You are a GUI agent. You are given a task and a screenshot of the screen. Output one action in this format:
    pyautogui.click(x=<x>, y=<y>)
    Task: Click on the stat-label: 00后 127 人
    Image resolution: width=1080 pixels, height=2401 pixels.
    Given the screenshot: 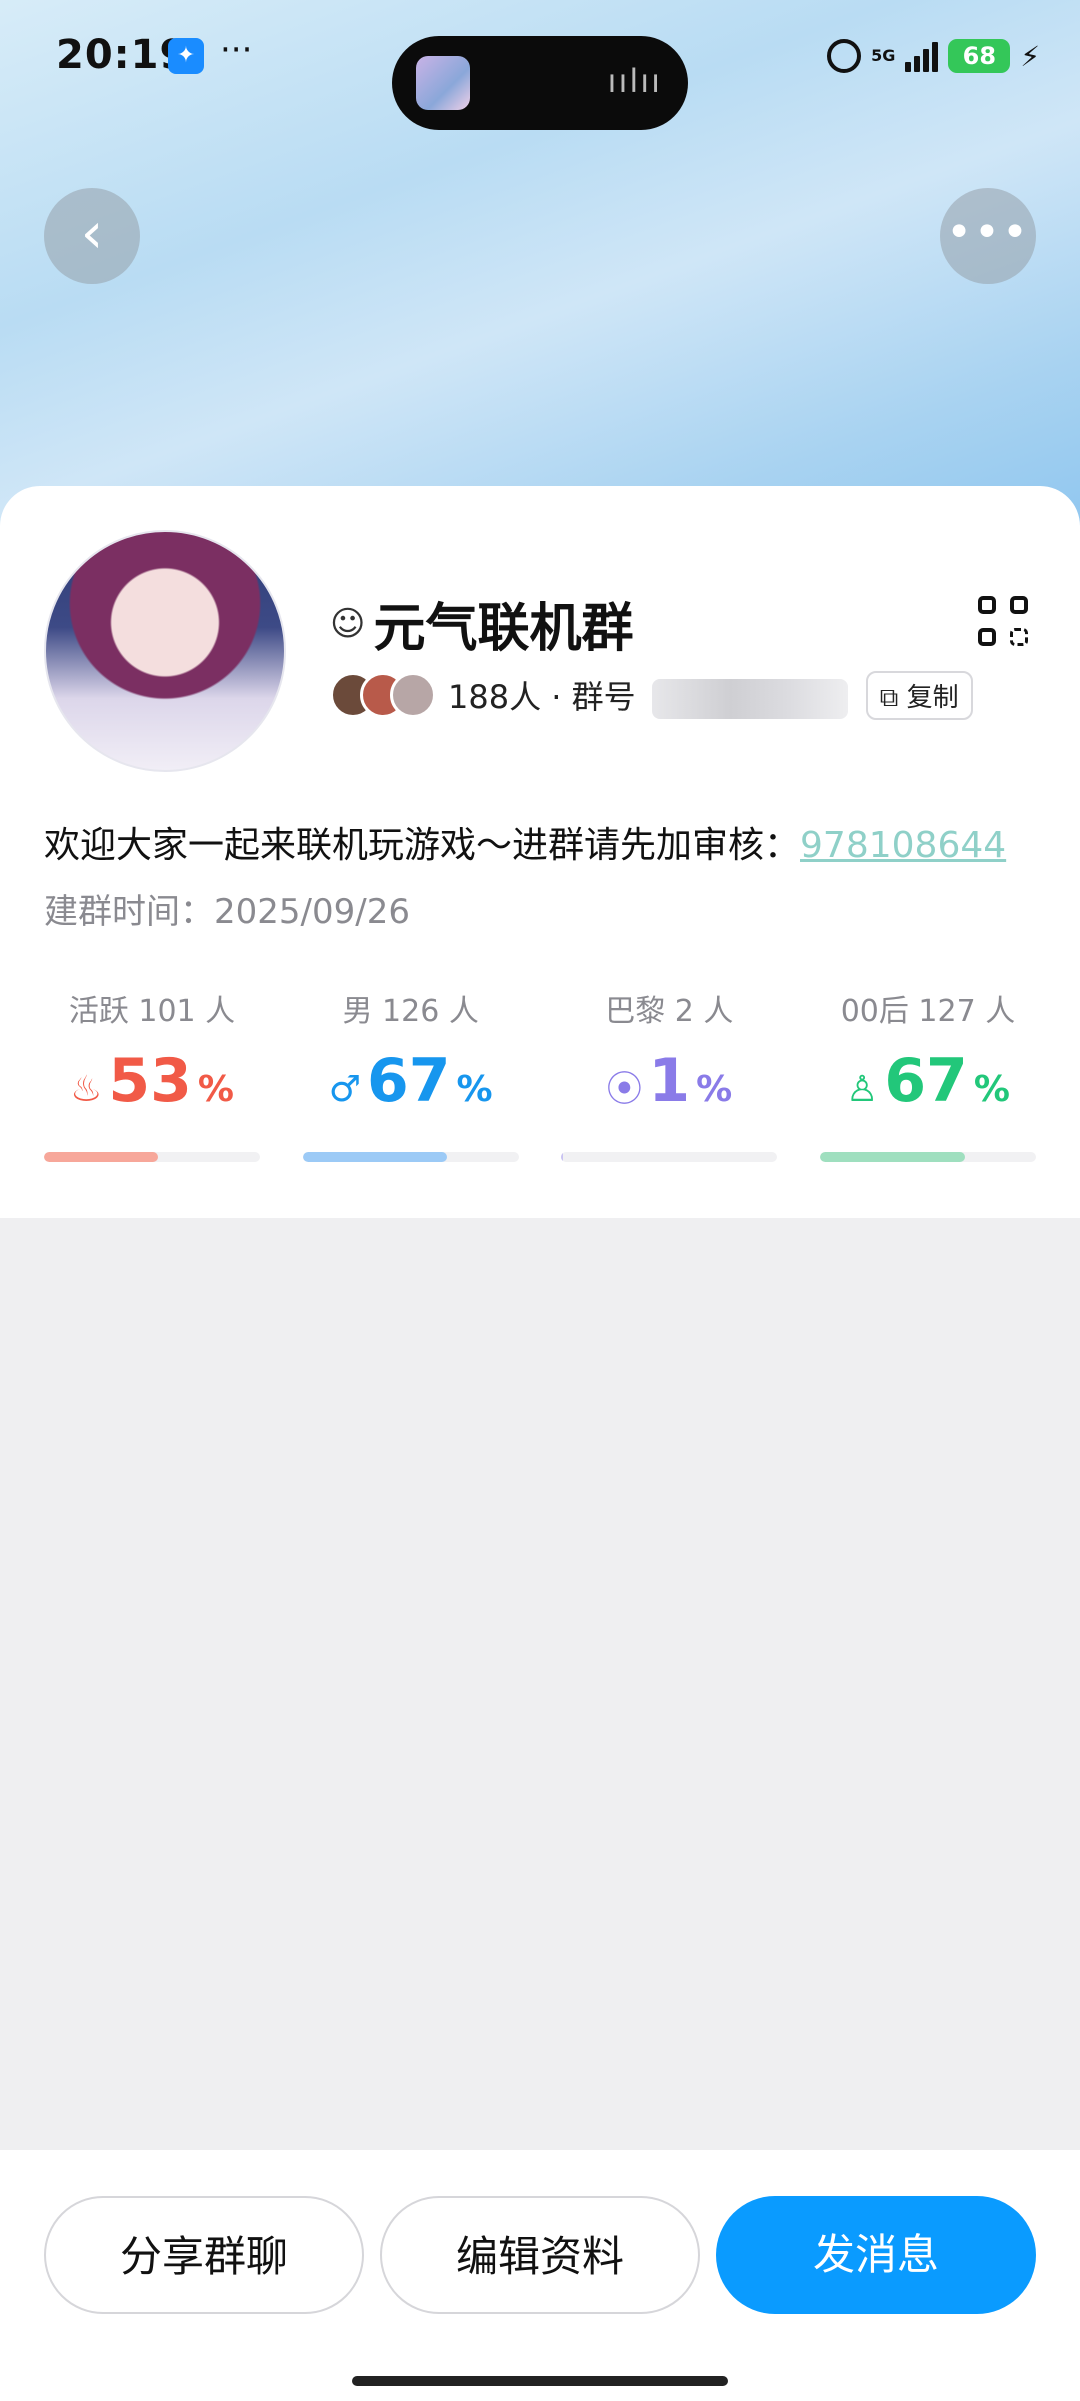 What is the action you would take?
    pyautogui.click(x=928, y=1011)
    